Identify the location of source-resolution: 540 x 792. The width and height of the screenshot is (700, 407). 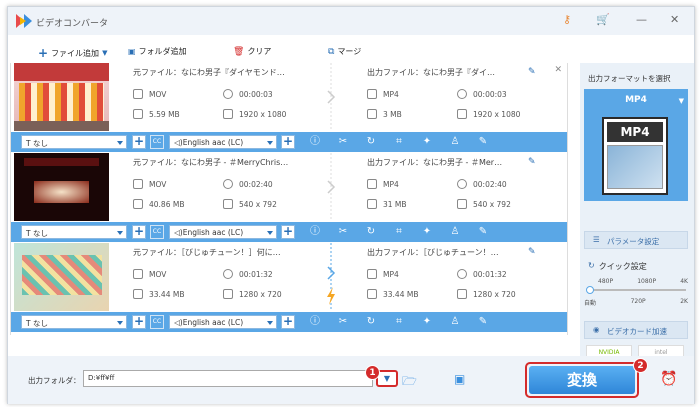
(250, 204).